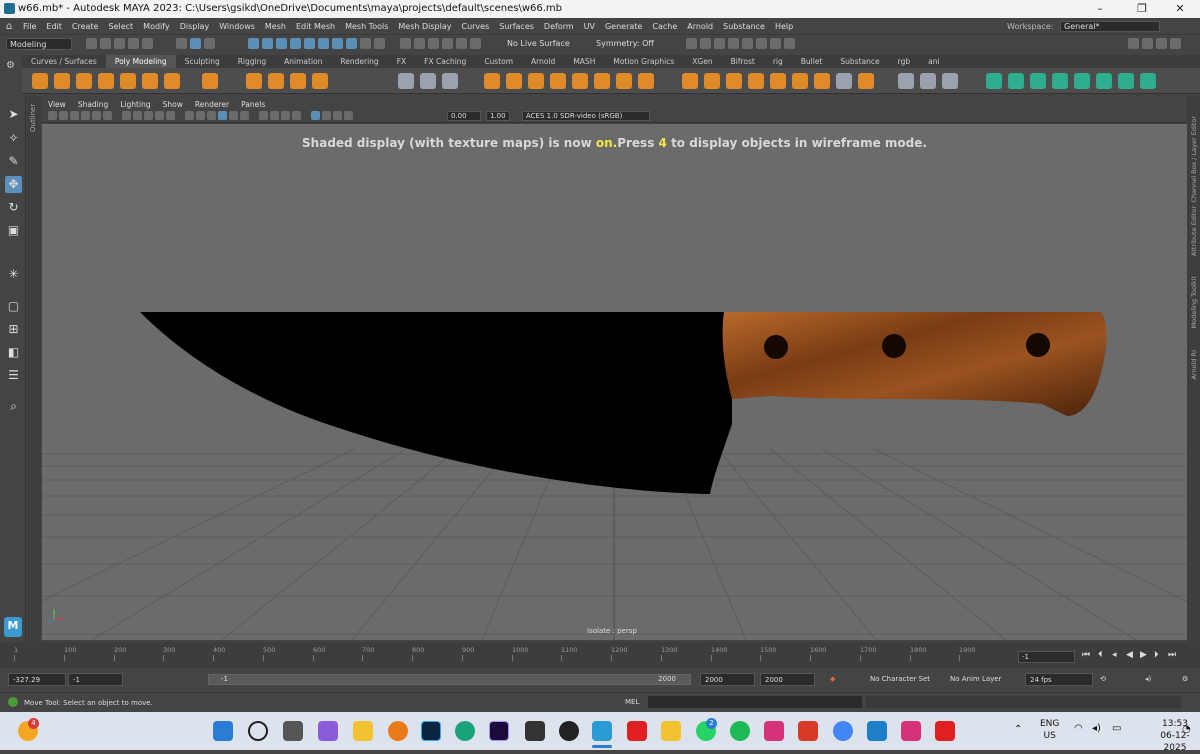  What do you see at coordinates (1096, 728) in the screenshot?
I see `volume-icon: ◂)` at bounding box center [1096, 728].